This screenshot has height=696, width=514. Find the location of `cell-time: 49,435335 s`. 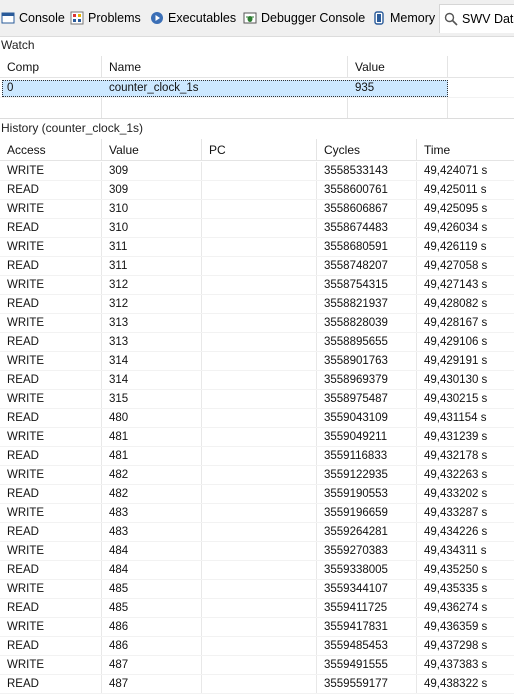

cell-time: 49,435335 s is located at coordinates (456, 589).